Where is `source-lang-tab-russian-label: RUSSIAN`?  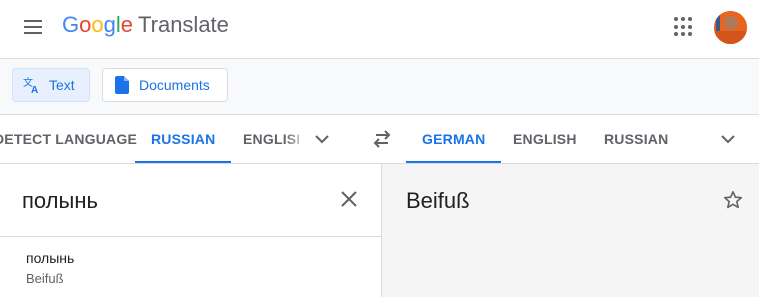 source-lang-tab-russian-label: RUSSIAN is located at coordinates (183, 139).